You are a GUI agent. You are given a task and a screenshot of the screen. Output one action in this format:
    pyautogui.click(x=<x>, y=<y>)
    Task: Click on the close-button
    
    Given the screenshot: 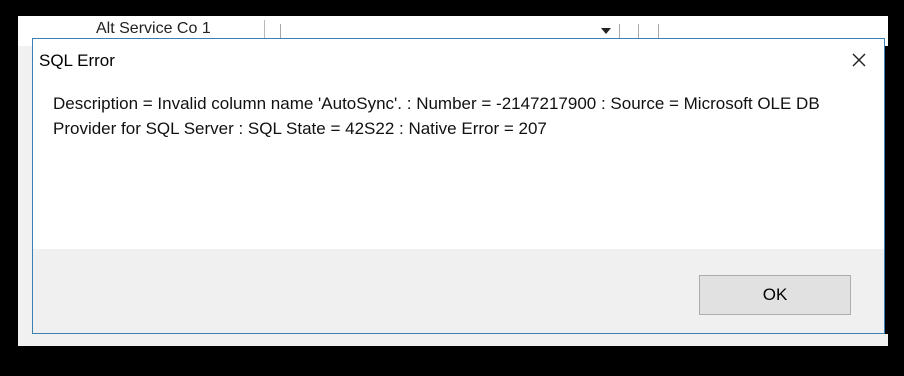 What is the action you would take?
    pyautogui.click(x=859, y=60)
    